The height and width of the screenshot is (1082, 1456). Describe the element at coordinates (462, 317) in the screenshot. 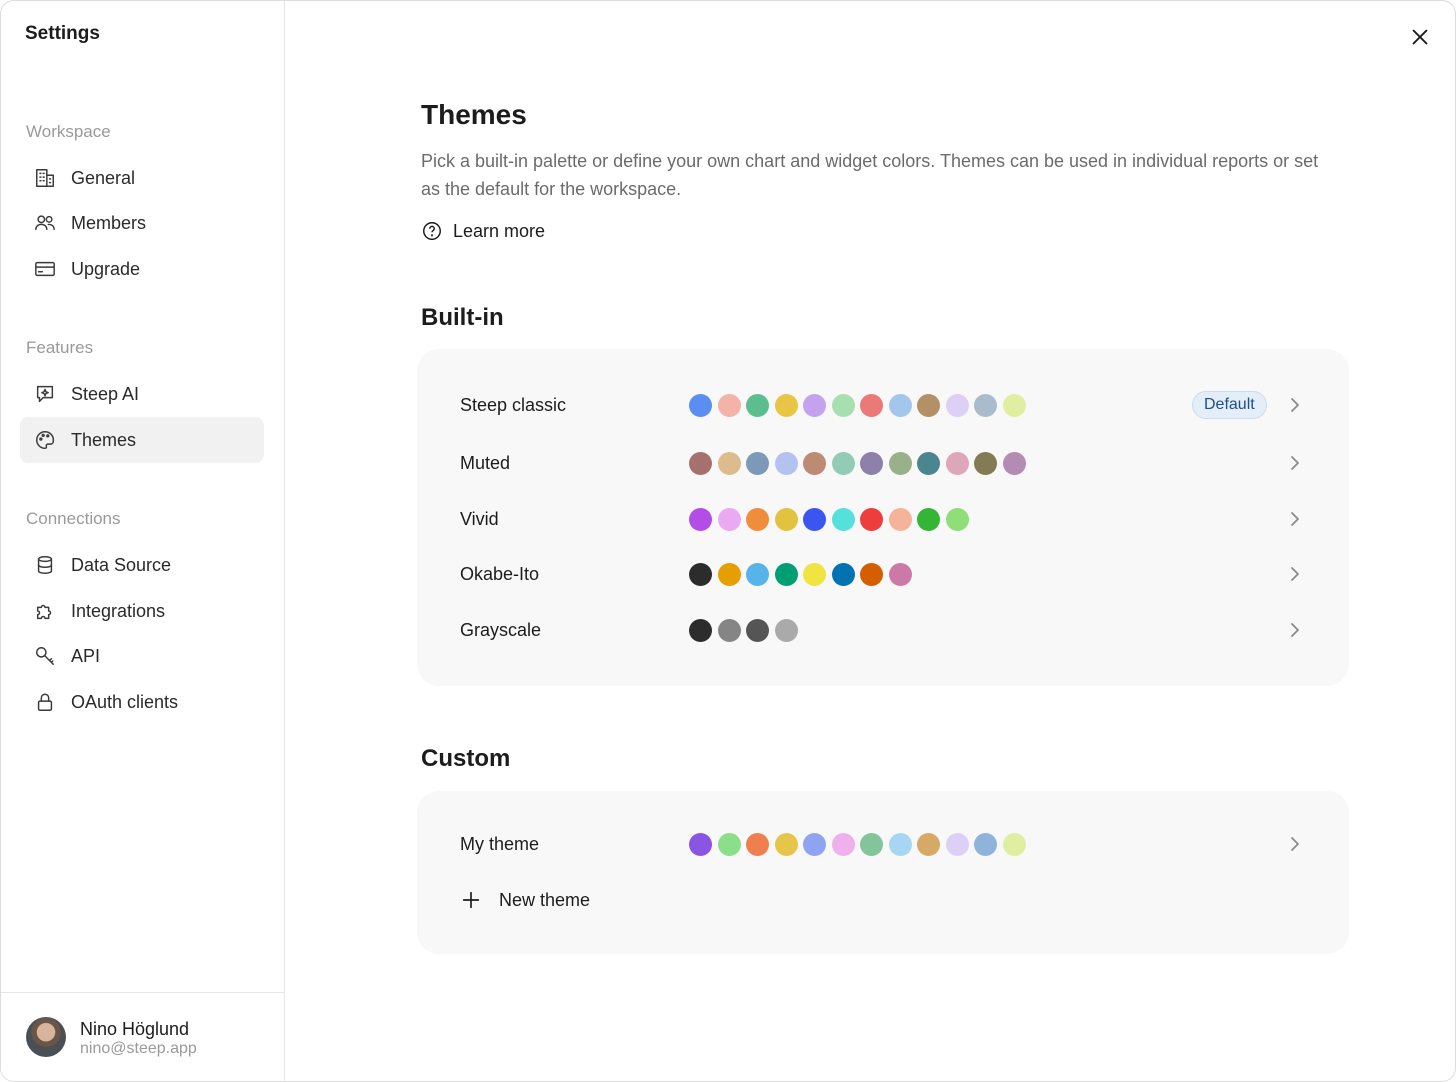

I see `builtin-section-title: Built-in` at that location.